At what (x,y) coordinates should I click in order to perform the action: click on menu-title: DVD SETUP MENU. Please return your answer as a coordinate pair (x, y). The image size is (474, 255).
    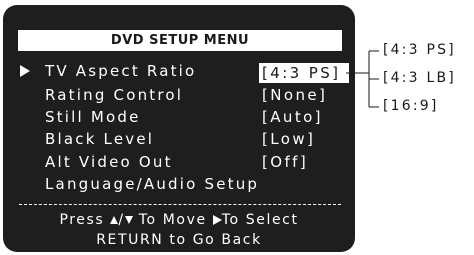
    Looking at the image, I should click on (180, 40).